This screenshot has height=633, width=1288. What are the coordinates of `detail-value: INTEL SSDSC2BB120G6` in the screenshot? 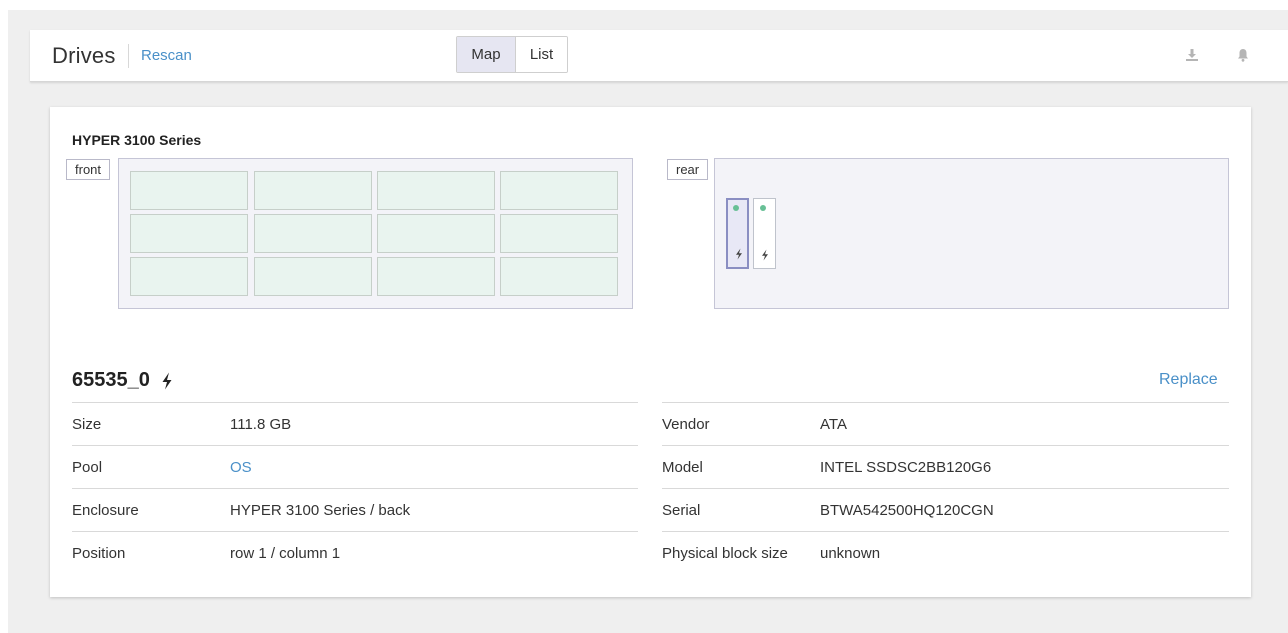 It's located at (906, 467).